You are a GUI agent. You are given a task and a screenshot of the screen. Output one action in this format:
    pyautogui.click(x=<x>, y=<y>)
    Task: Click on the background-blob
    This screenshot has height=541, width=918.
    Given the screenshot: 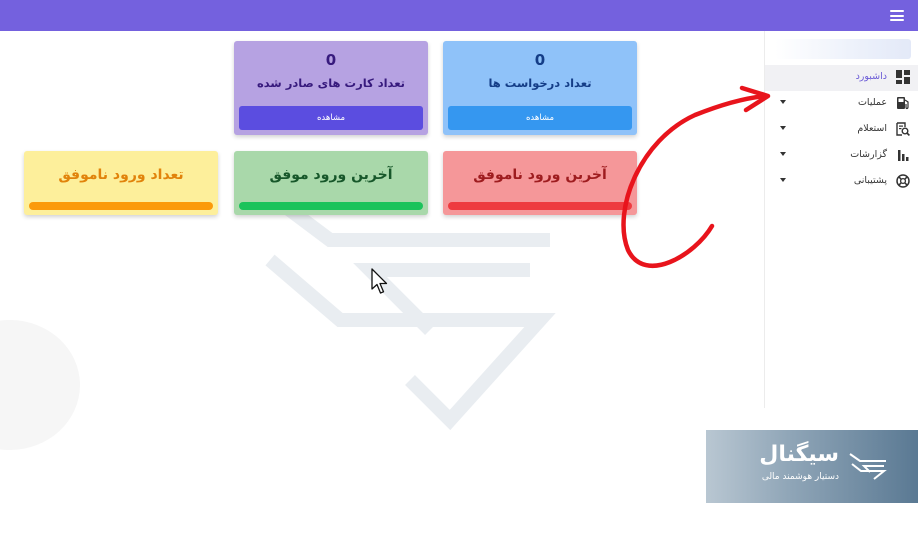 What is the action you would take?
    pyautogui.click(x=40, y=385)
    